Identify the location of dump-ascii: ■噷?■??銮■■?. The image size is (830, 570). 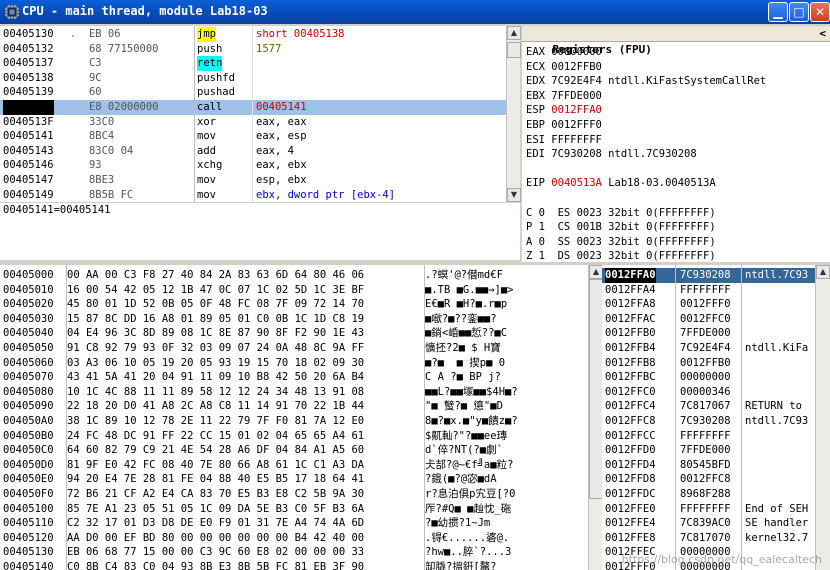
(461, 318).